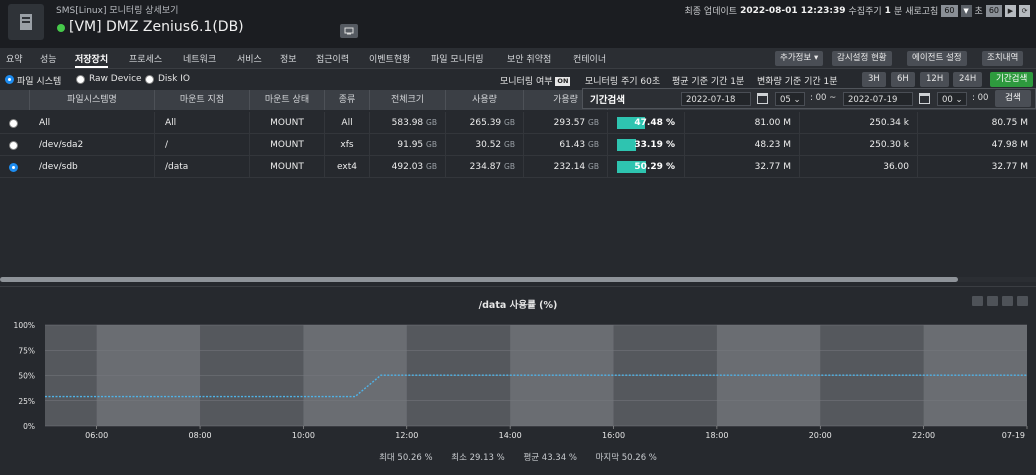  What do you see at coordinates (407, 123) in the screenshot?
I see `total-value: 583.98` at bounding box center [407, 123].